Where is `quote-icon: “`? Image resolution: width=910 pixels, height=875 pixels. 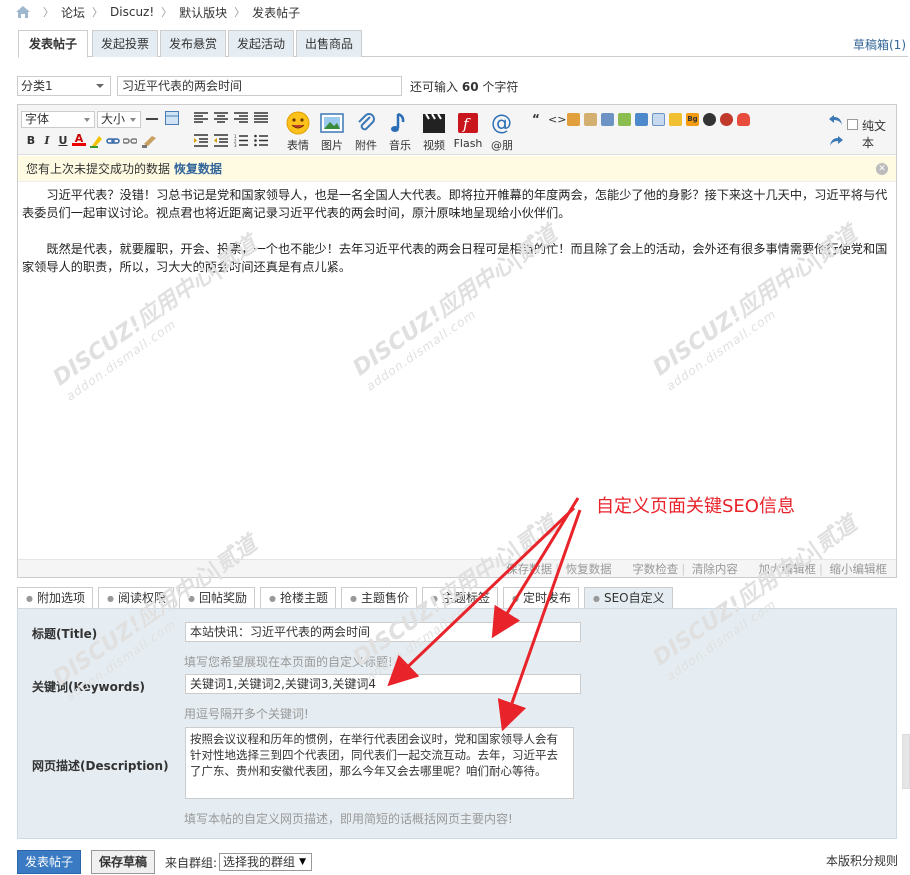
quote-icon: “ is located at coordinates (538, 119).